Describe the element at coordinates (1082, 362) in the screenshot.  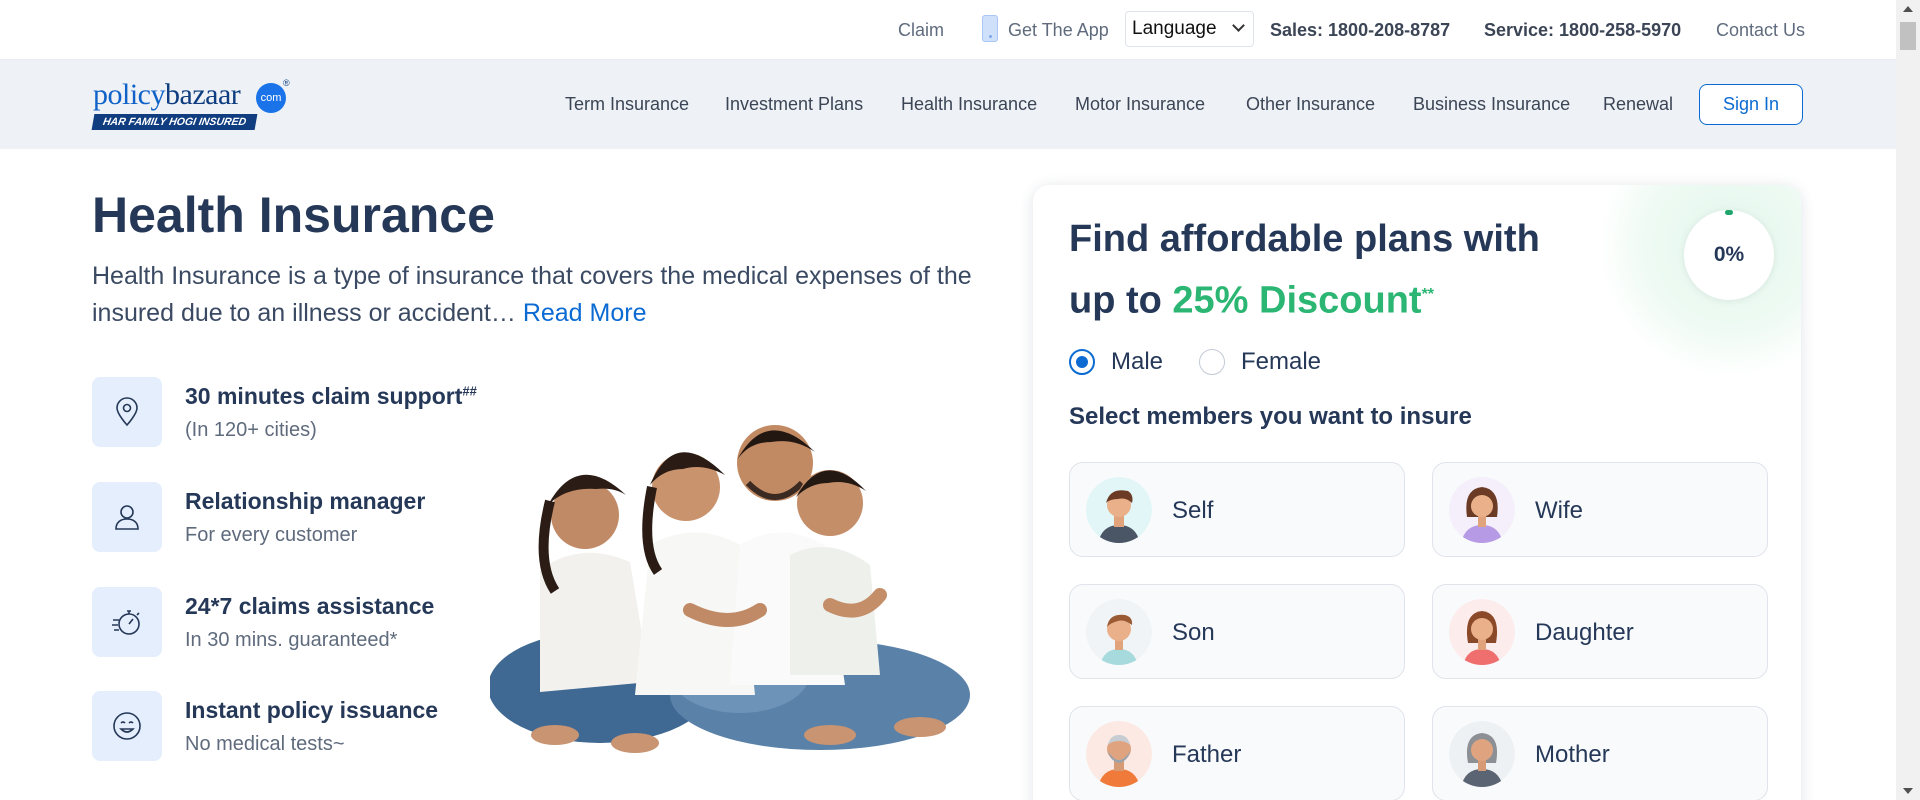
I see `radio-checked-icon` at that location.